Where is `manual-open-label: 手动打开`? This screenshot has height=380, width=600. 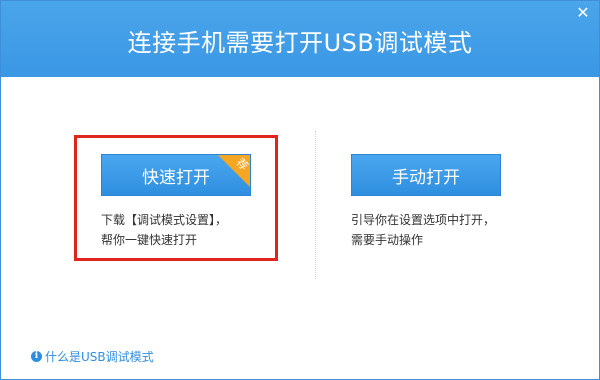 manual-open-label: 手动打开 is located at coordinates (426, 177).